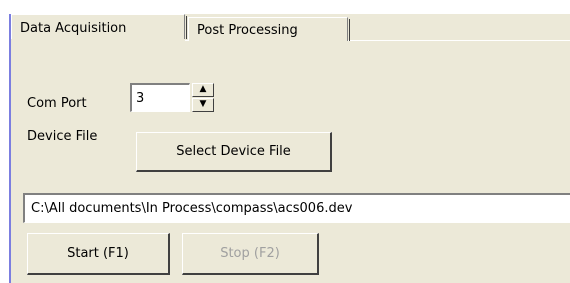 The image size is (570, 283). I want to click on tab-data-acquisition: Data Acquisition, so click(99, 26).